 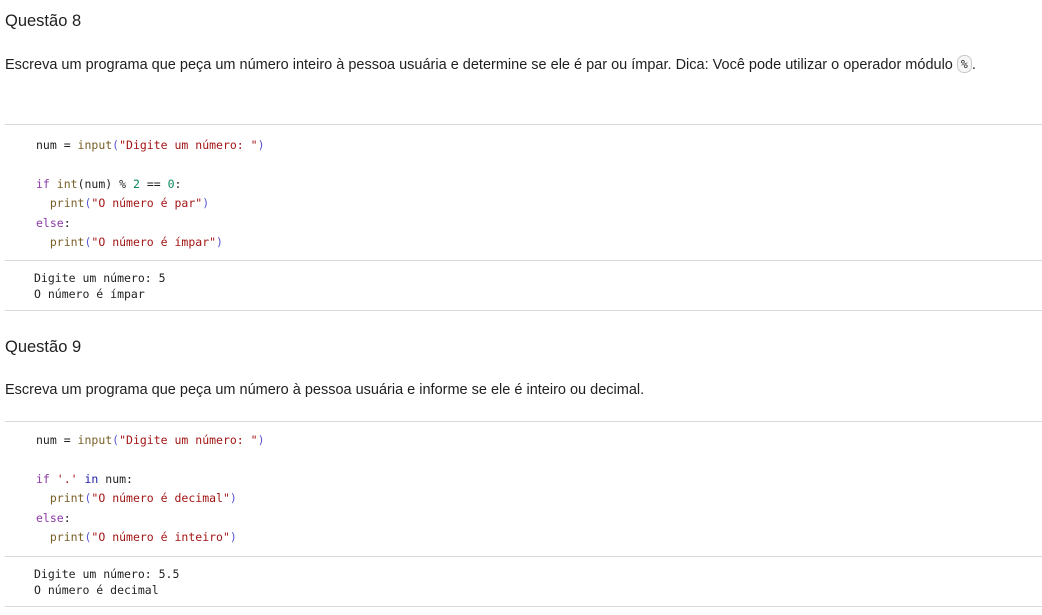 What do you see at coordinates (106, 582) in the screenshot?
I see `output-block-q9: Digite um número: 5.5 O número é decimal` at bounding box center [106, 582].